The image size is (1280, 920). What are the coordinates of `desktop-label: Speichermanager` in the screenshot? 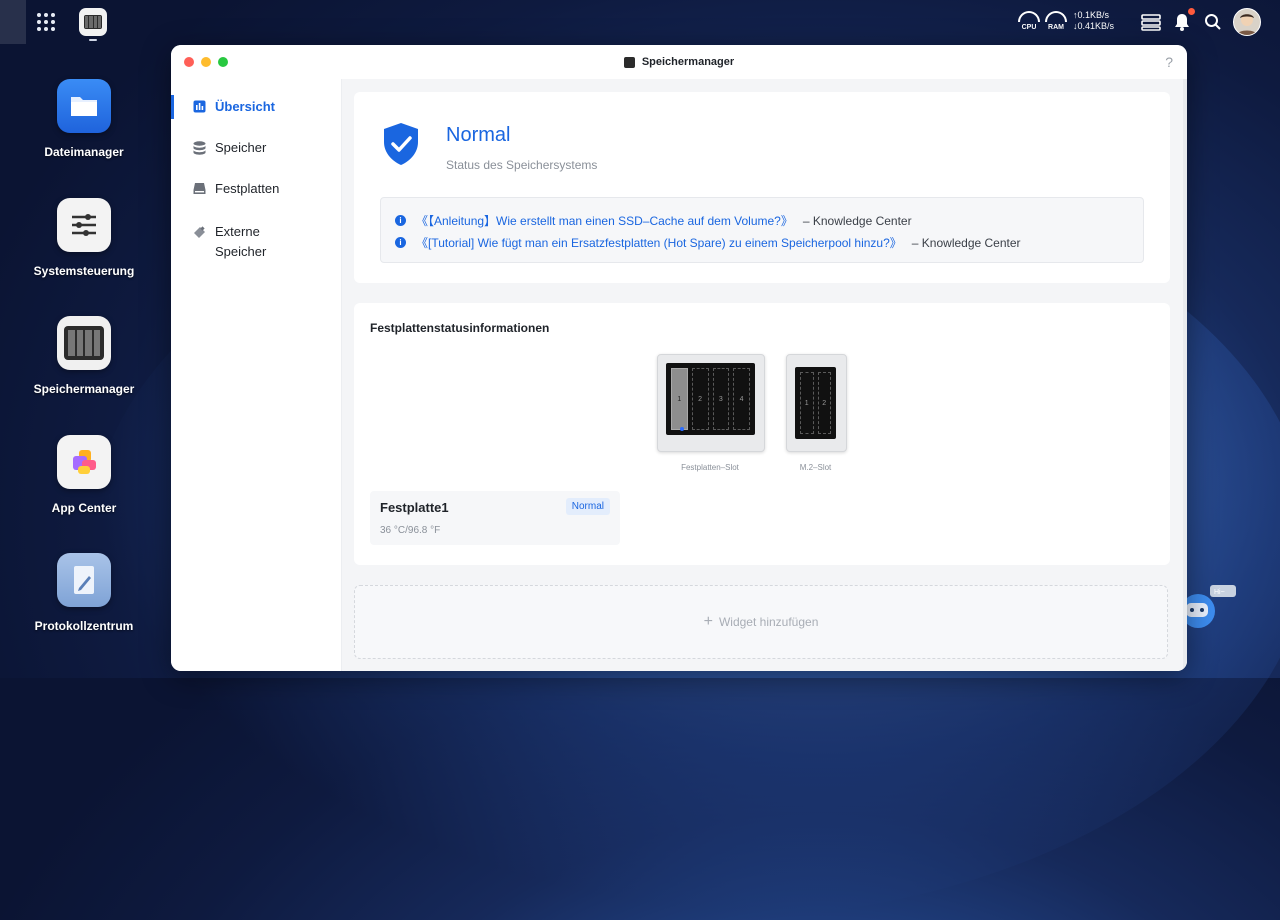 It's located at (84, 389).